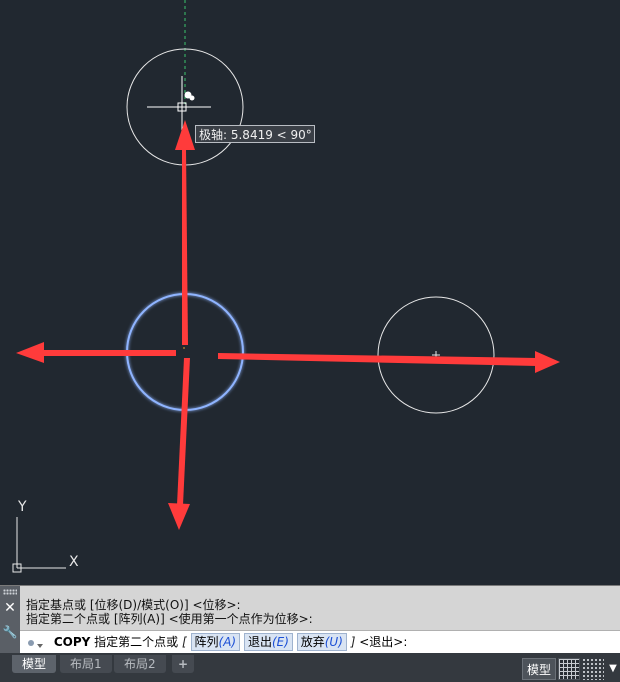 The image size is (620, 682). Describe the element at coordinates (10, 632) in the screenshot. I see `wrench-icon: 🔧` at that location.